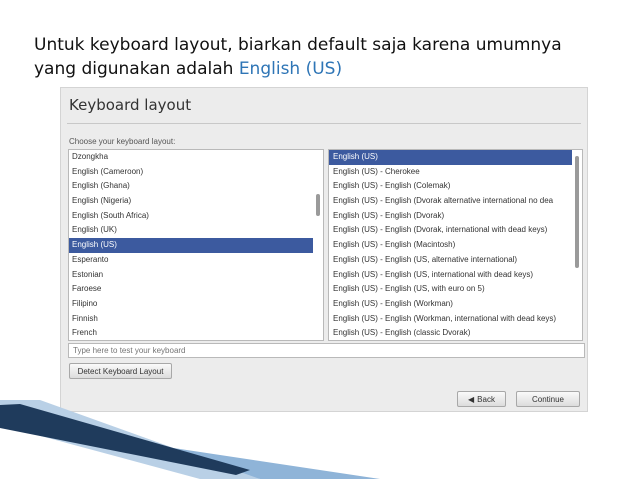 The height and width of the screenshot is (479, 638). I want to click on decorative-swoosh, so click(190, 439).